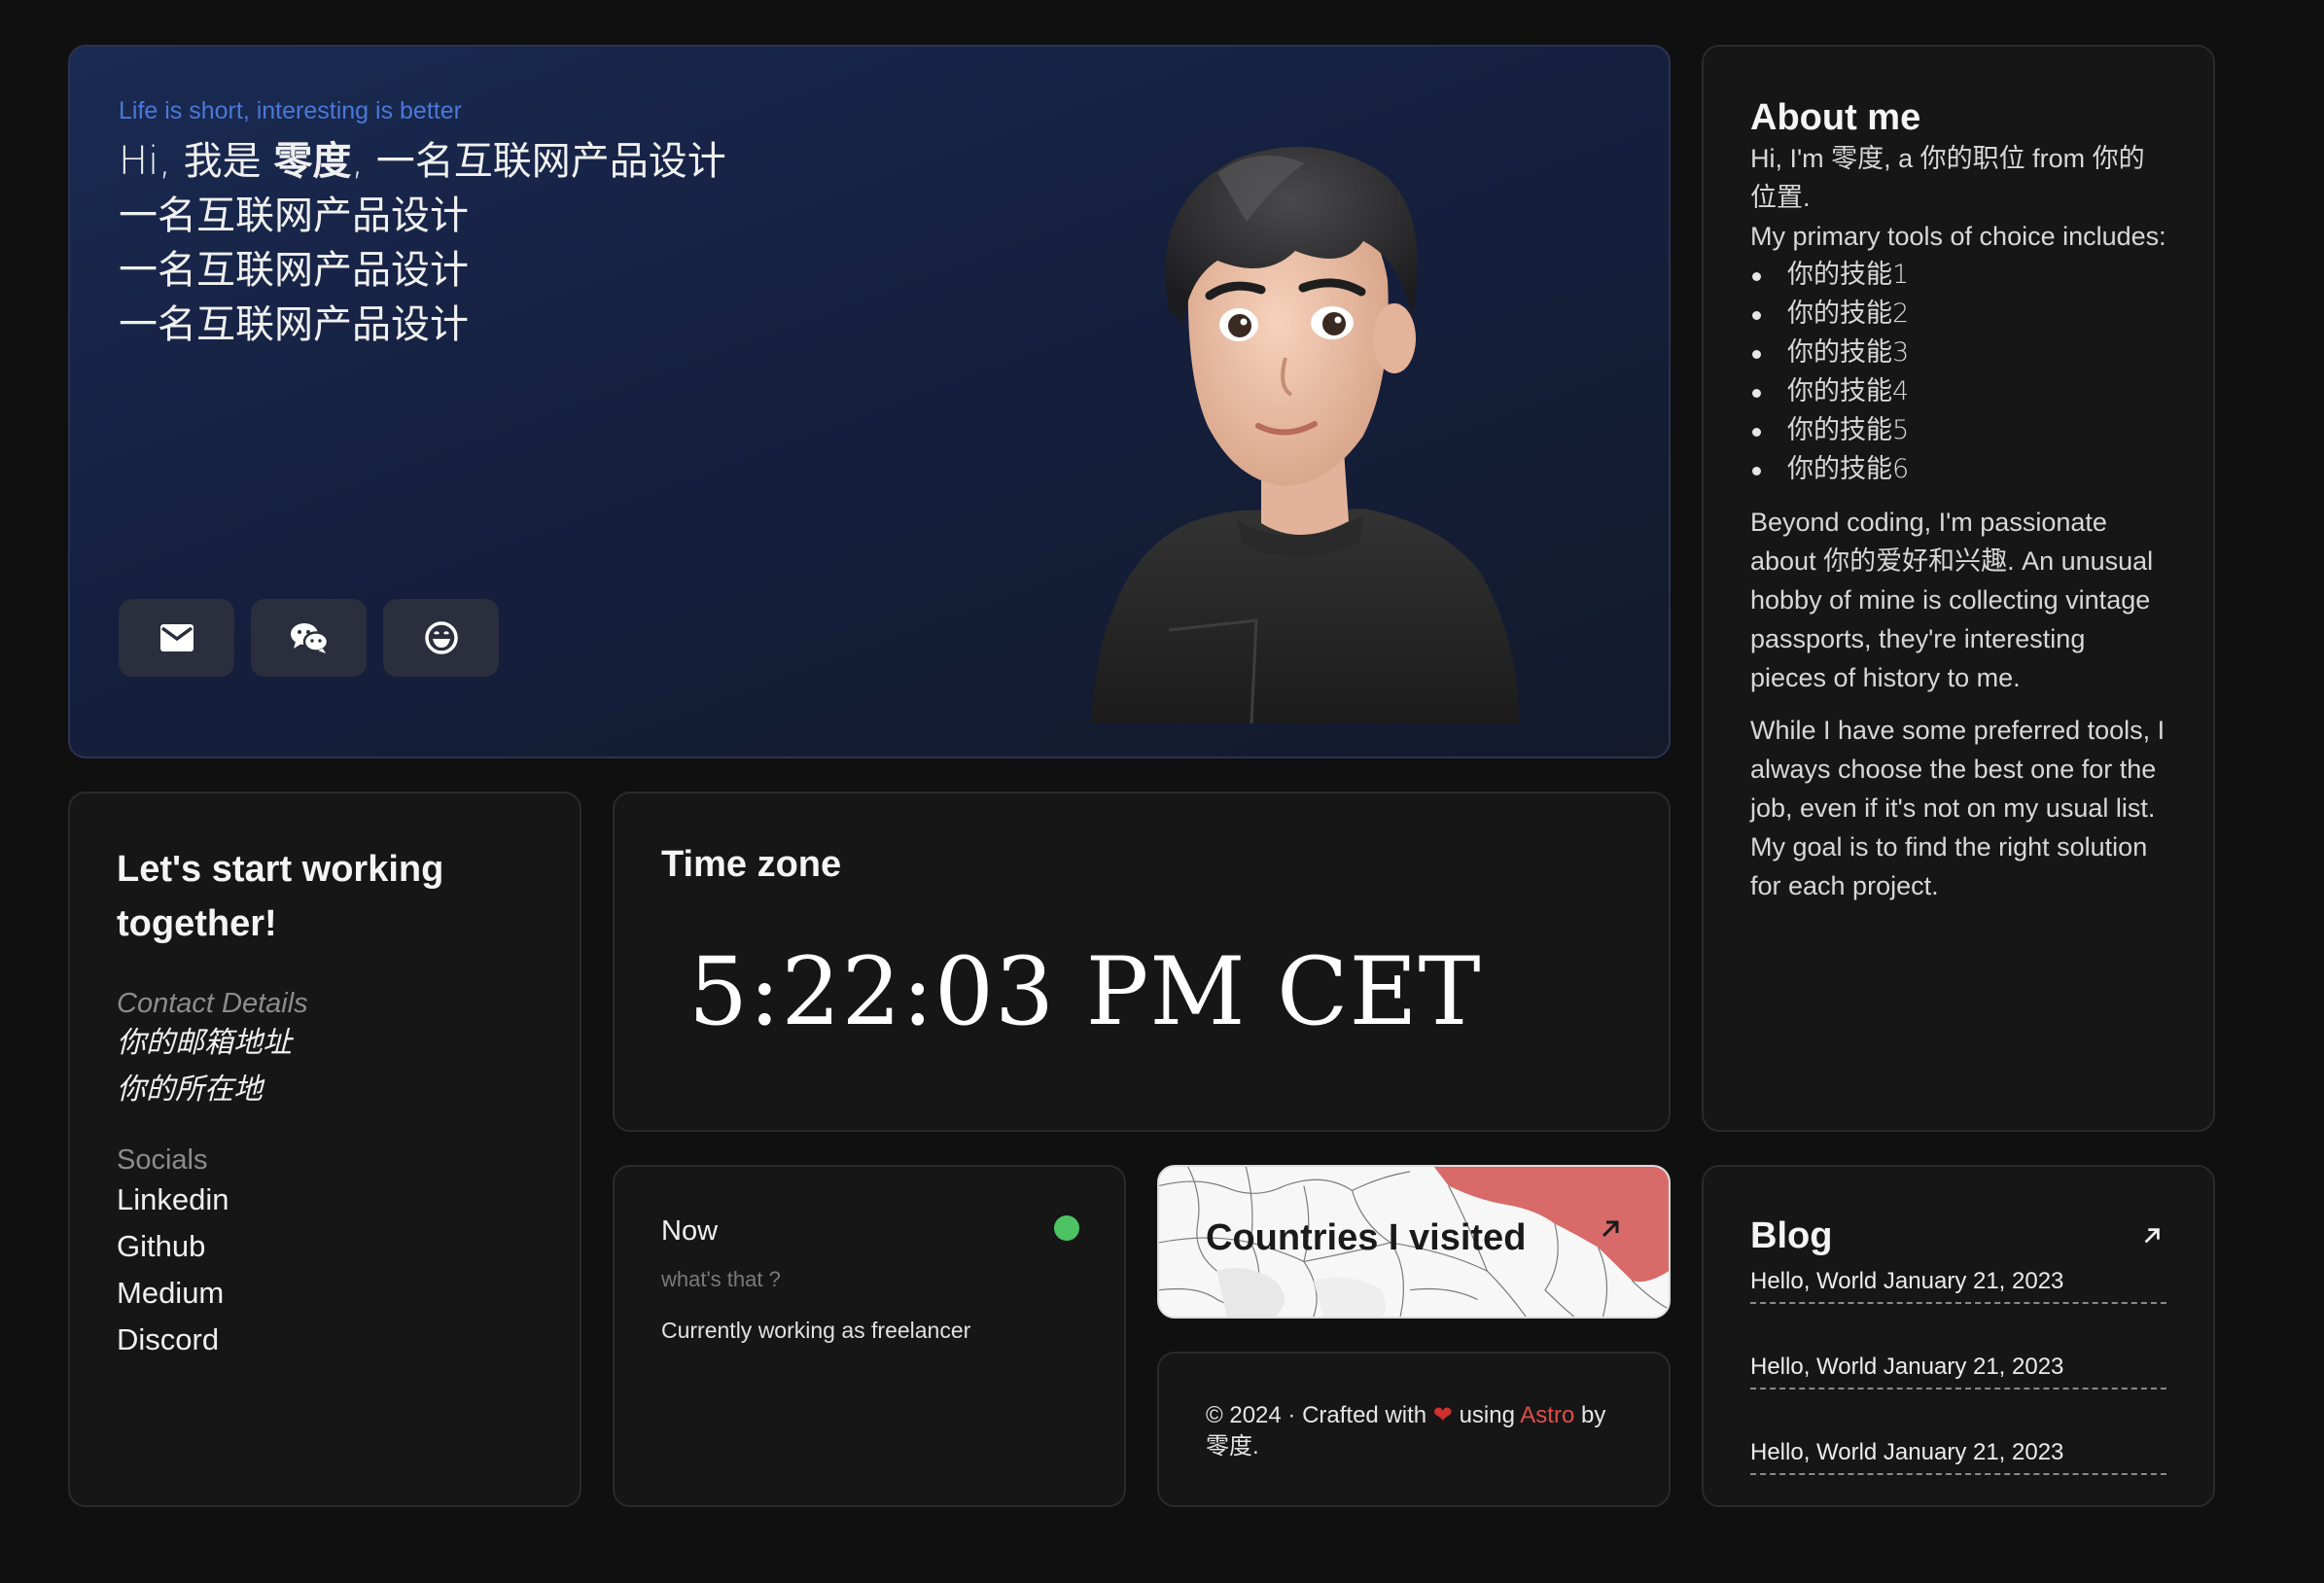  I want to click on contact-title: Let's start working together!, so click(280, 896).